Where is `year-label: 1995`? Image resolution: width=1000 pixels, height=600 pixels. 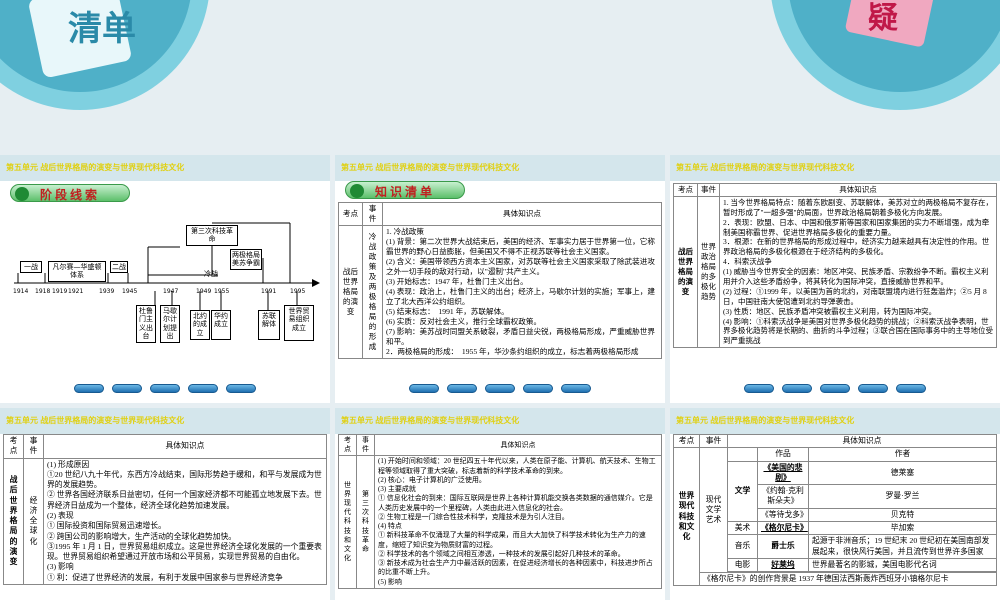
year-label: 1995 is located at coordinates (298, 291).